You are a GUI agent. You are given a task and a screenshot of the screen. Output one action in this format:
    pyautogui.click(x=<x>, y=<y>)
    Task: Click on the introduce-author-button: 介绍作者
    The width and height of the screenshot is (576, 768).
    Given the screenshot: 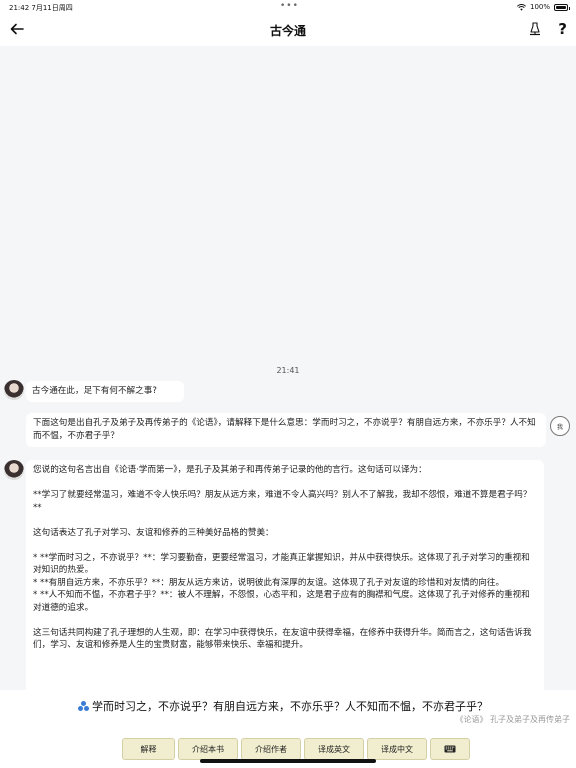 What is the action you would take?
    pyautogui.click(x=271, y=749)
    